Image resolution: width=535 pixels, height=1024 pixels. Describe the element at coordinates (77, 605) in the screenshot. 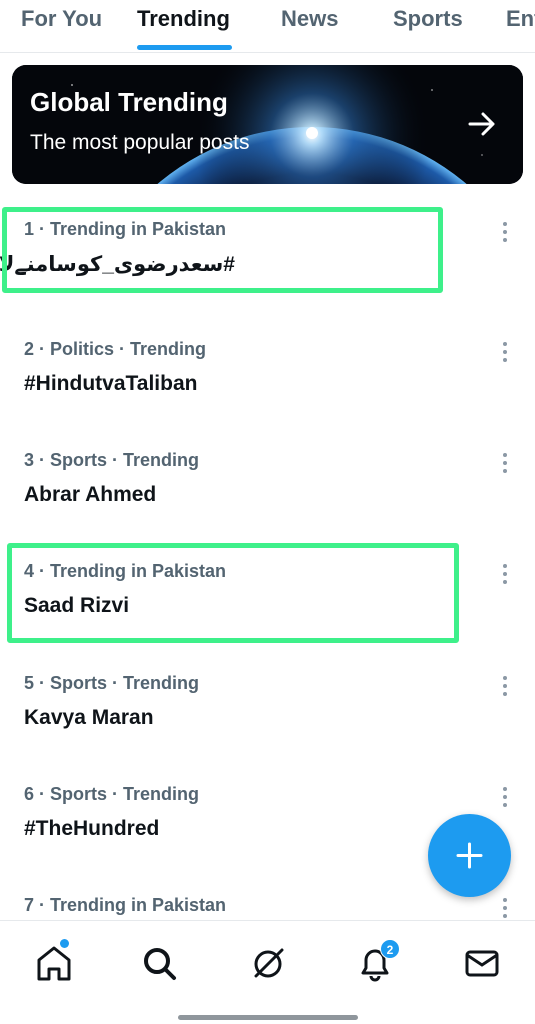

I see `trend-name: Saad Rizvi` at that location.